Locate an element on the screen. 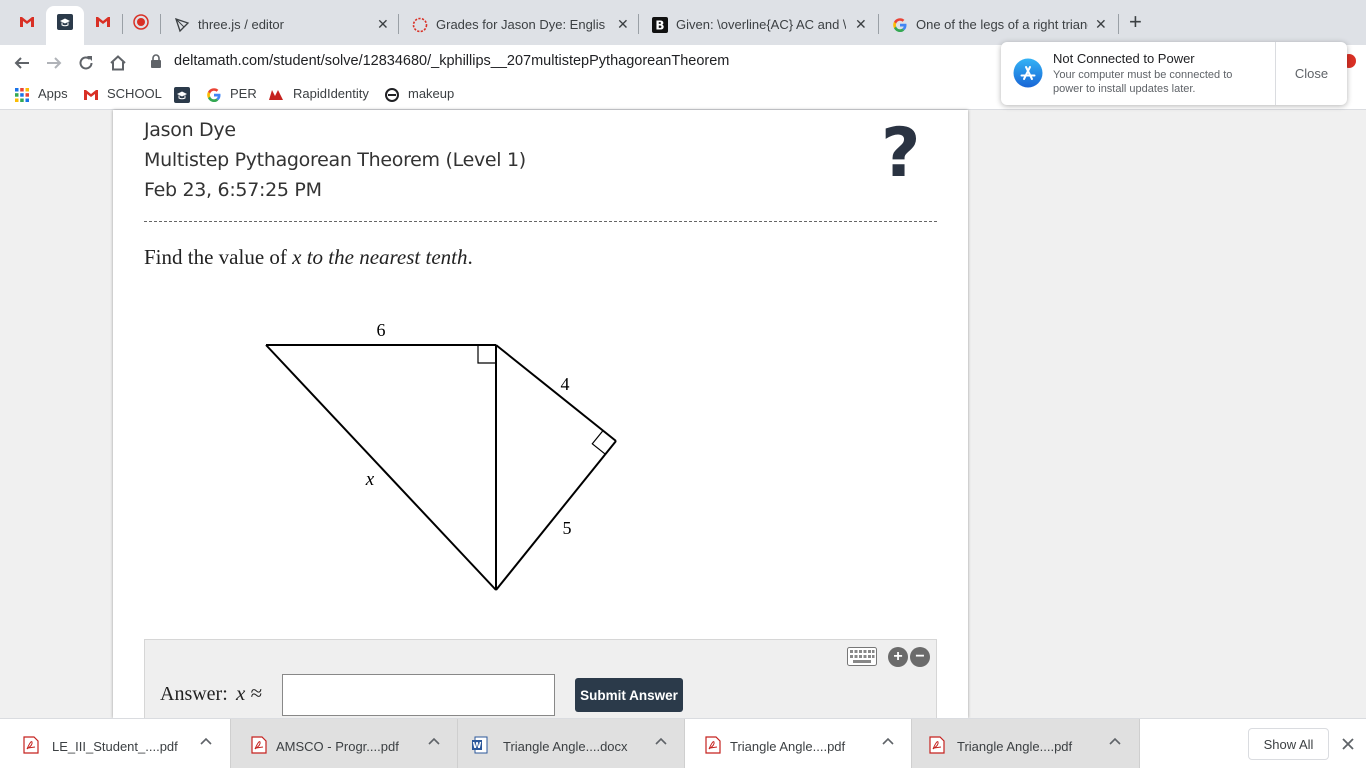 The height and width of the screenshot is (768, 1366). svg-text: W is located at coordinates (477, 745).